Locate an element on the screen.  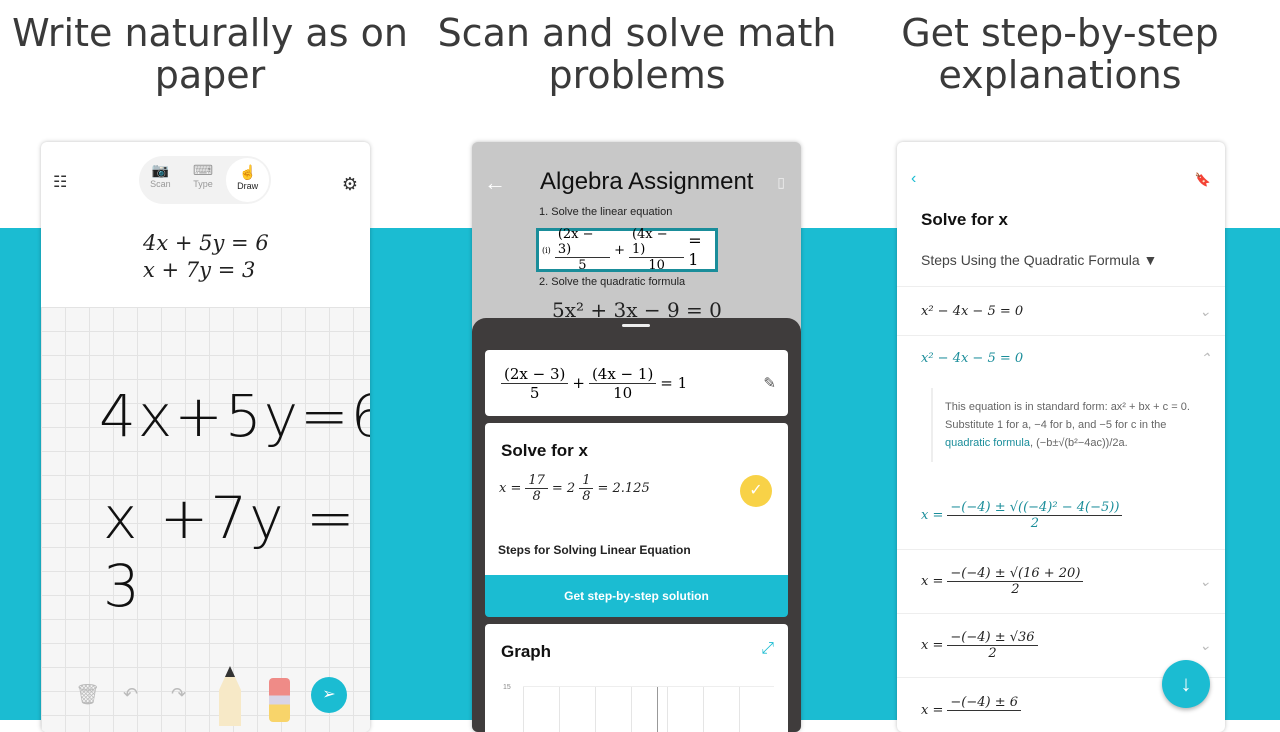
caption-scan: Scan and solve math problems is located at coordinates (637, 54).